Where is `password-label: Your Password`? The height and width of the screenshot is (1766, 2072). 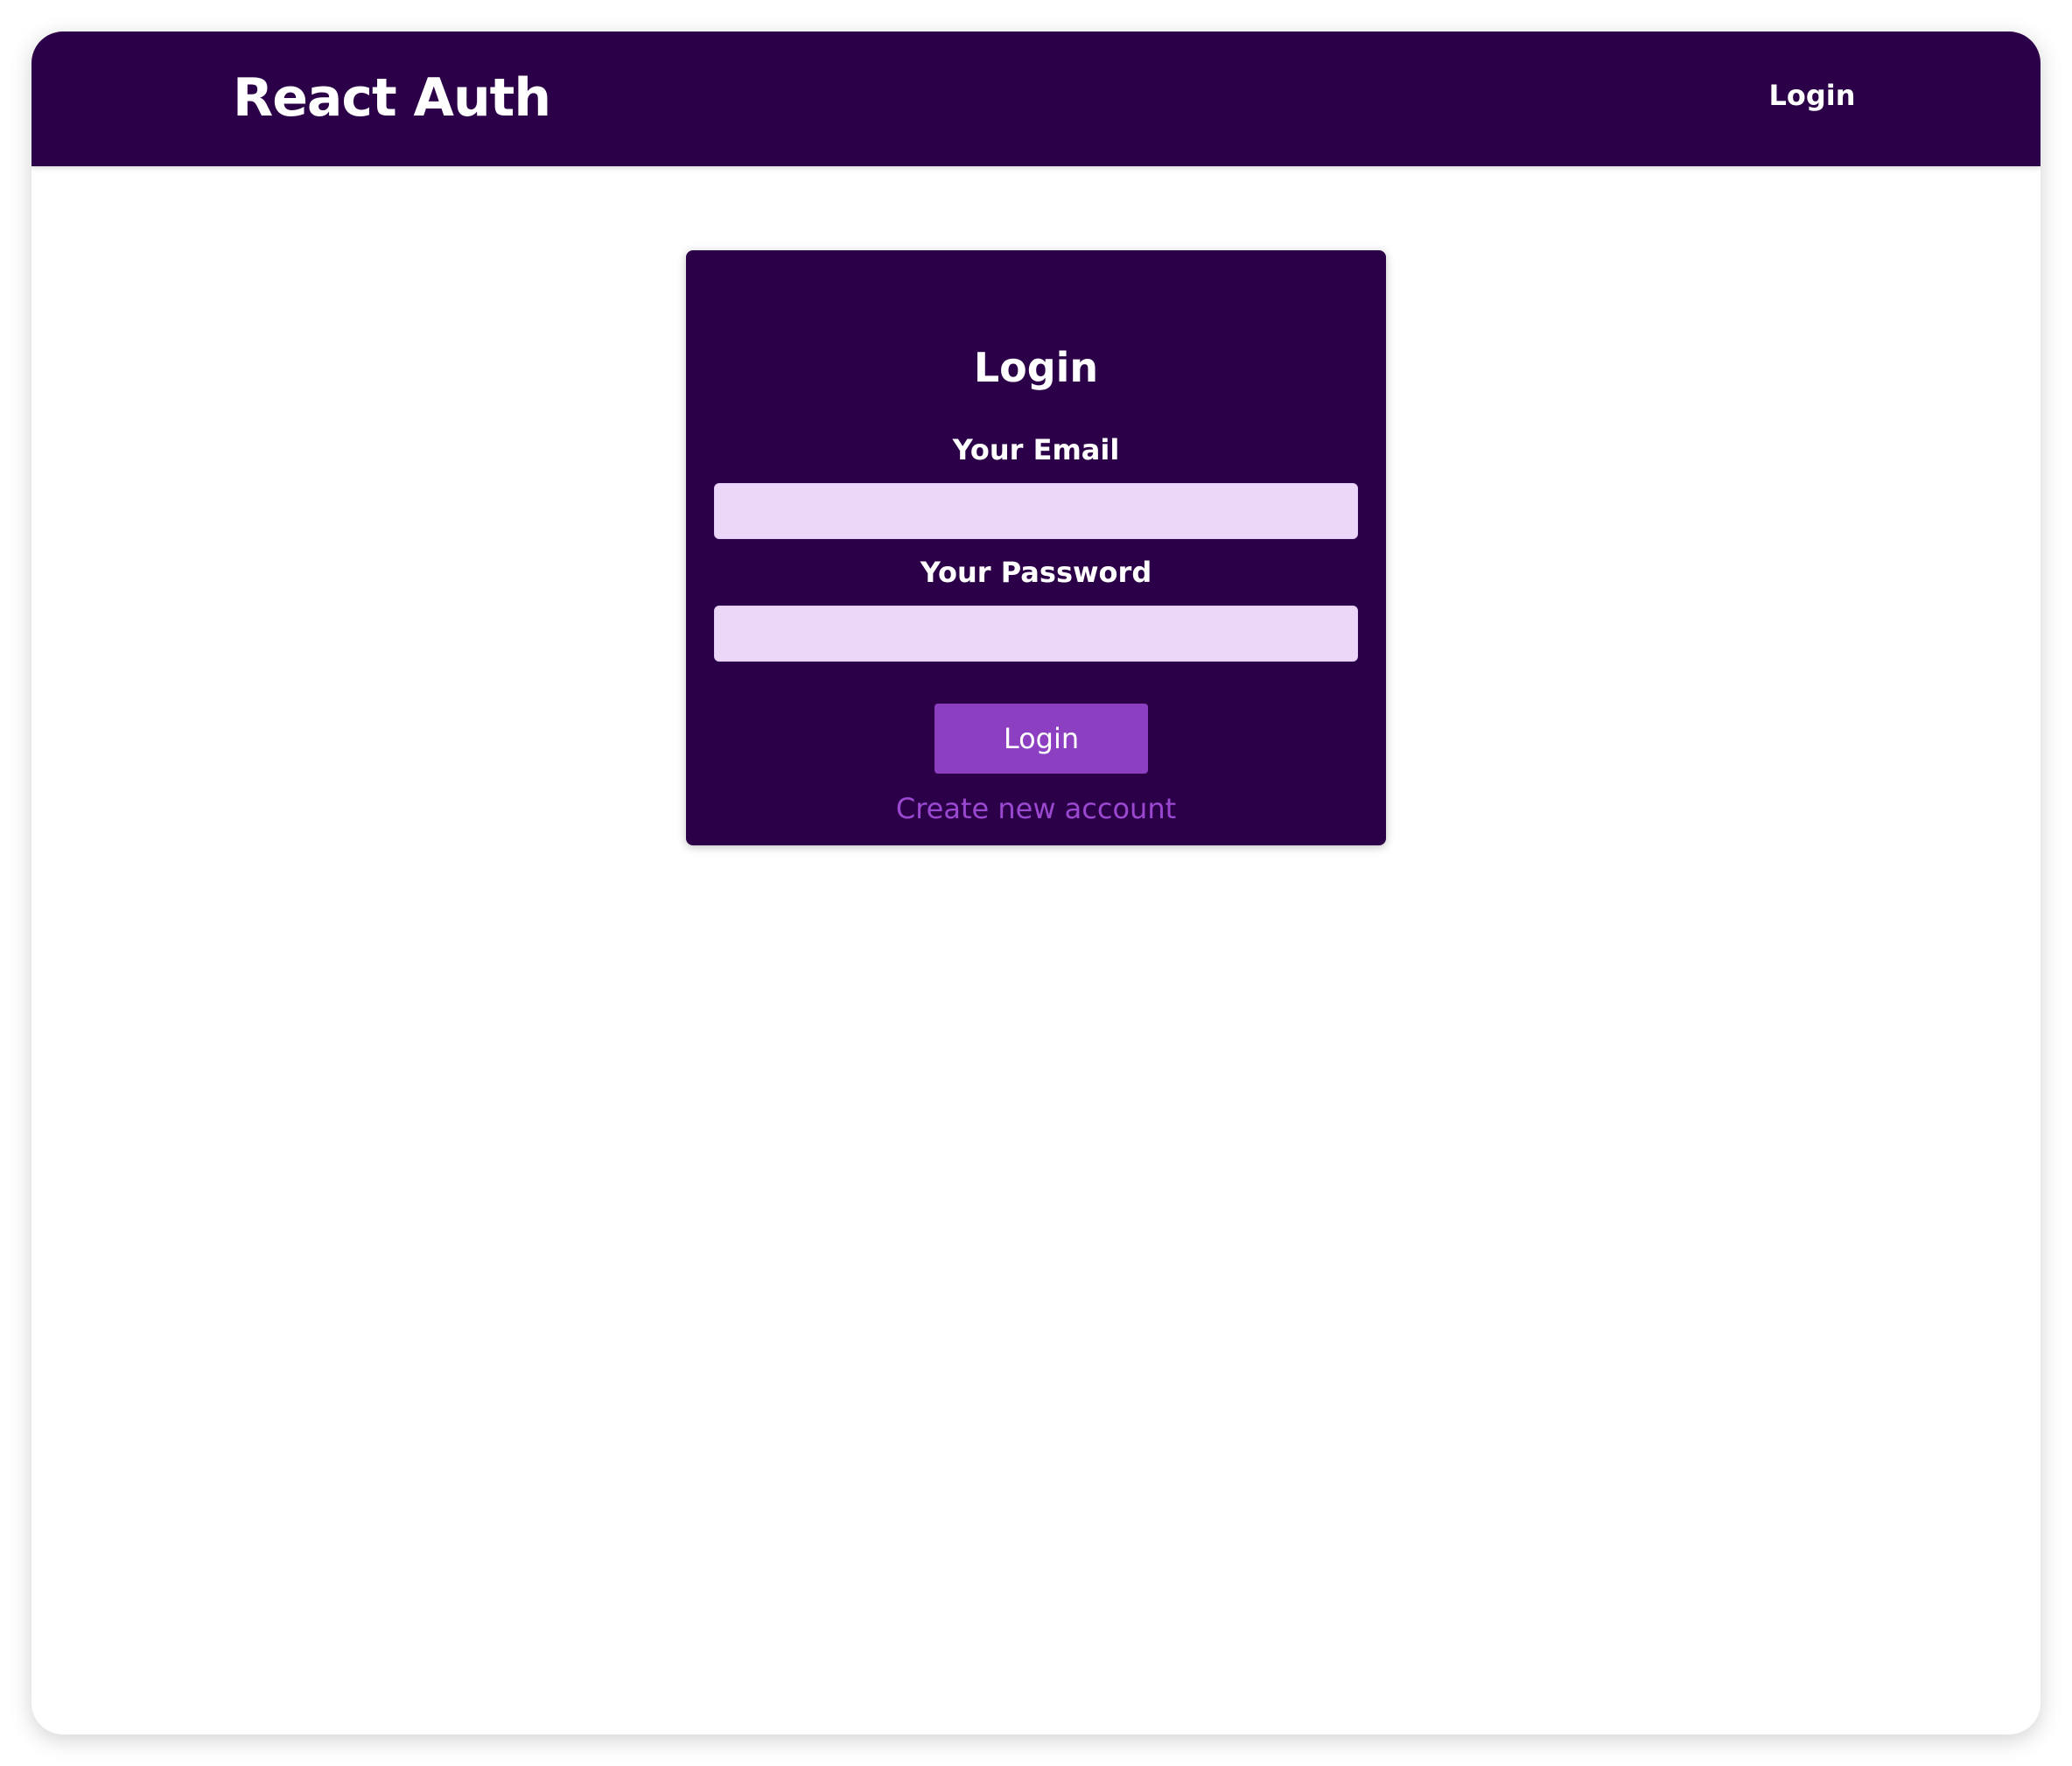 password-label: Your Password is located at coordinates (1036, 573).